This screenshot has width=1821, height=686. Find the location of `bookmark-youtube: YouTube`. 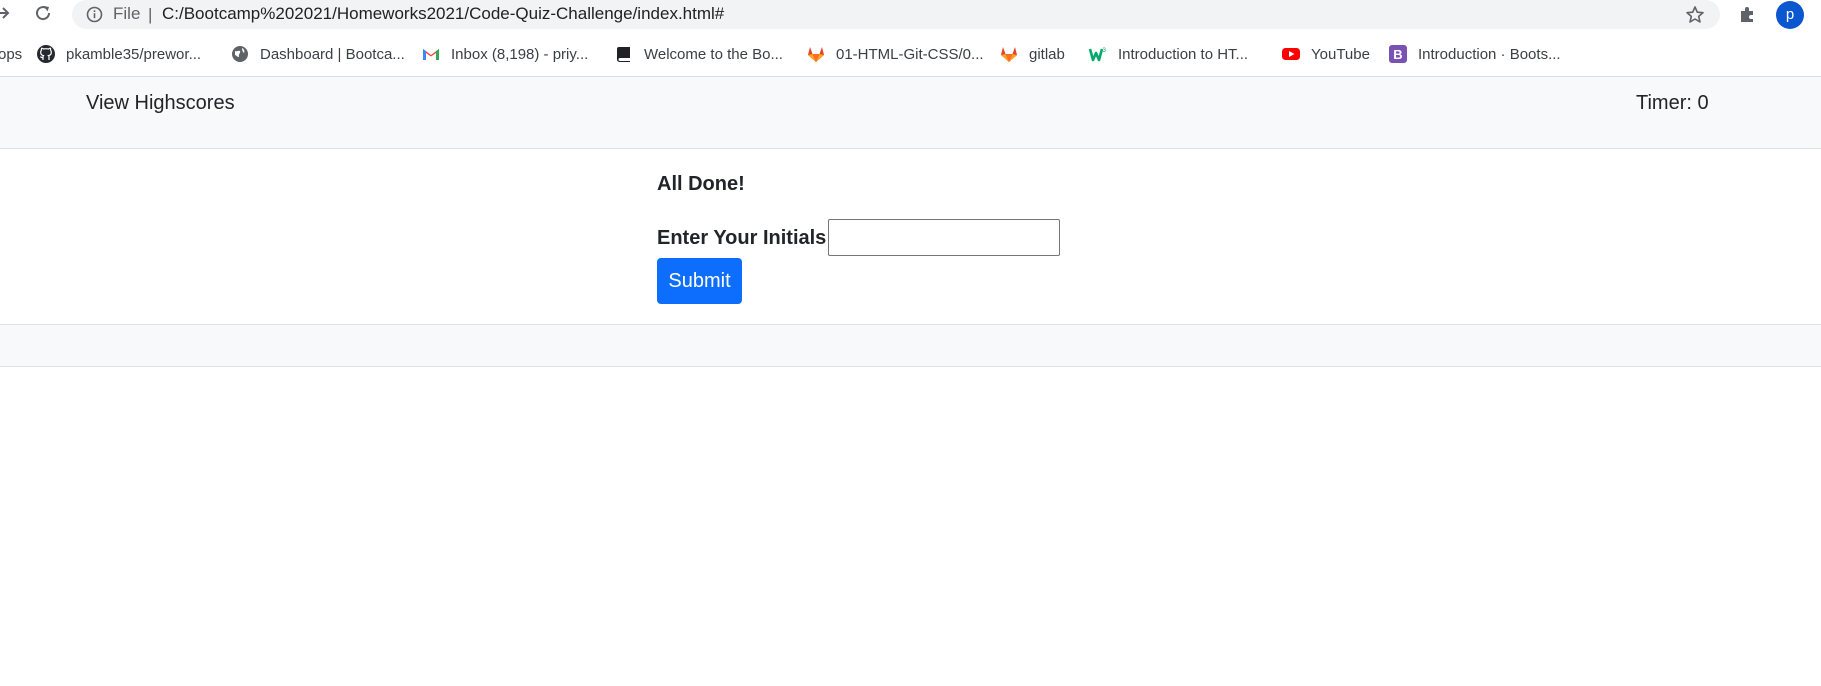

bookmark-youtube: YouTube is located at coordinates (1325, 54).